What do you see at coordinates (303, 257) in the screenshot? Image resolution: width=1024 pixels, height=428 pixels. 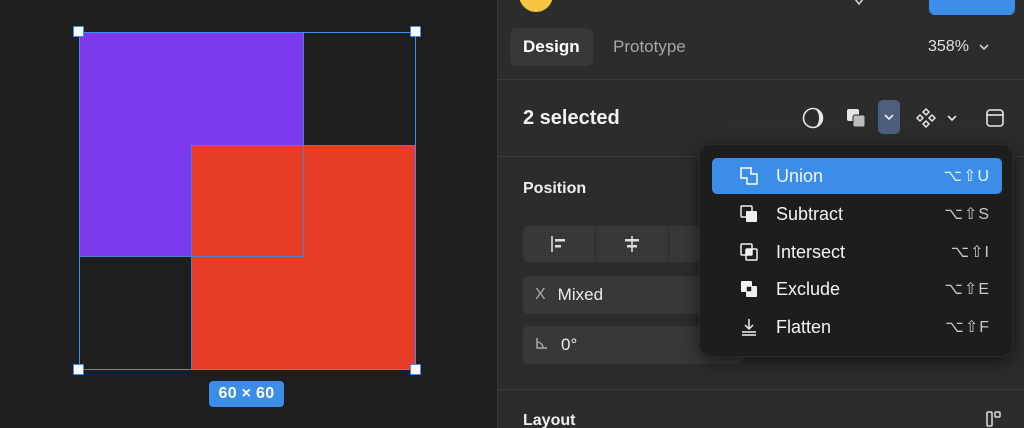 I see `red-rectangle` at bounding box center [303, 257].